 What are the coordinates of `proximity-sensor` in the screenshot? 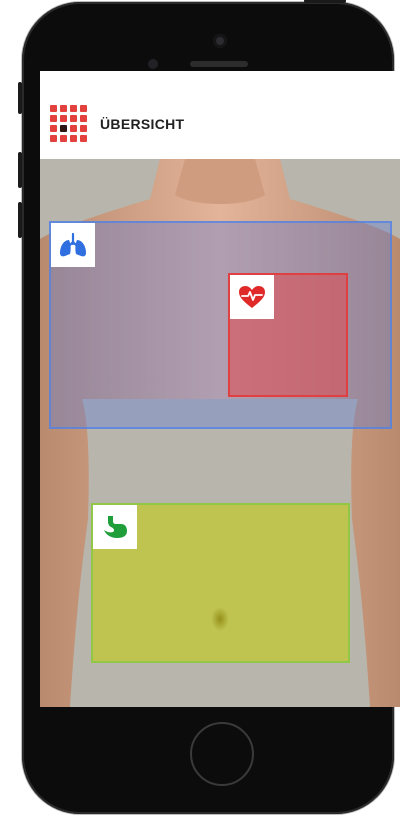 It's located at (153, 64).